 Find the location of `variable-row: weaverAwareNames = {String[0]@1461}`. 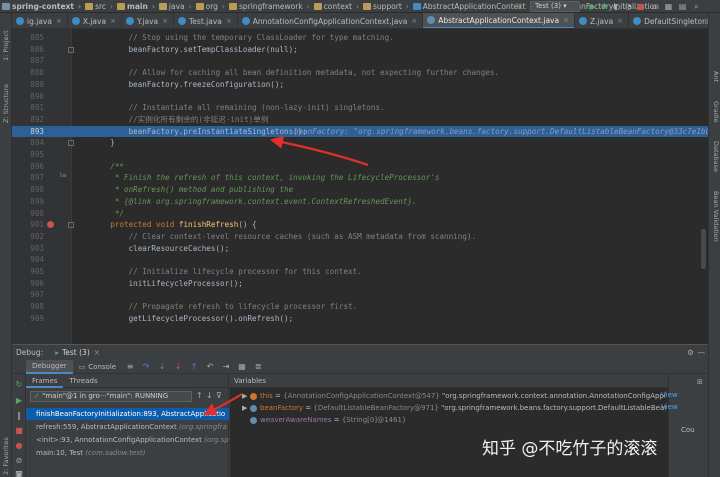

variable-row: weaverAwareNames = {String[0]@1461} is located at coordinates (448, 420).